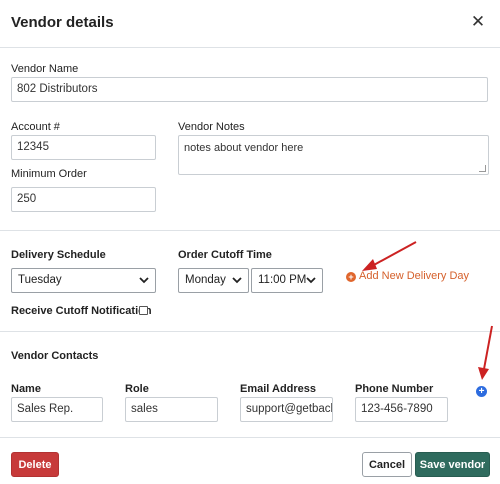 Image resolution: width=500 pixels, height=484 pixels. Describe the element at coordinates (485, 352) in the screenshot. I see `annotation-arrow-contact` at that location.